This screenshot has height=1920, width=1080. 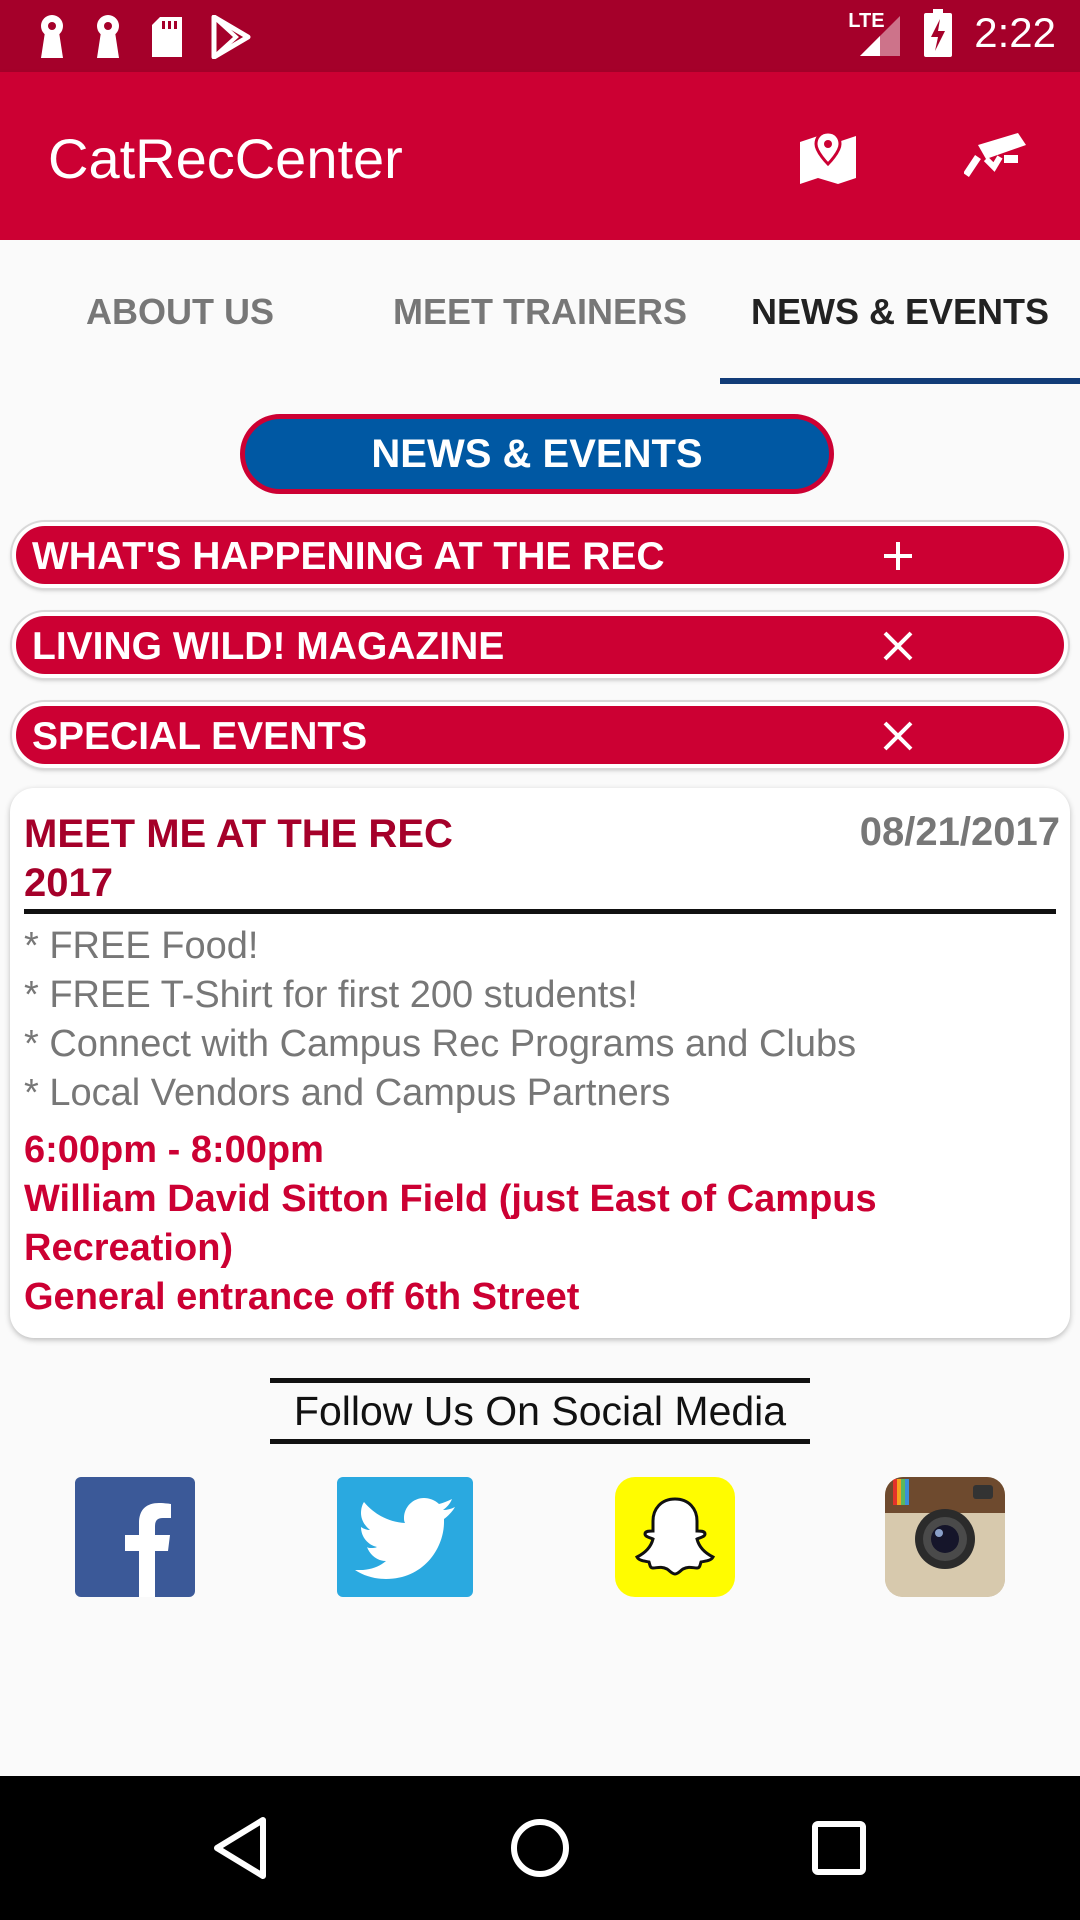 I want to click on tab-indicator, so click(x=900, y=381).